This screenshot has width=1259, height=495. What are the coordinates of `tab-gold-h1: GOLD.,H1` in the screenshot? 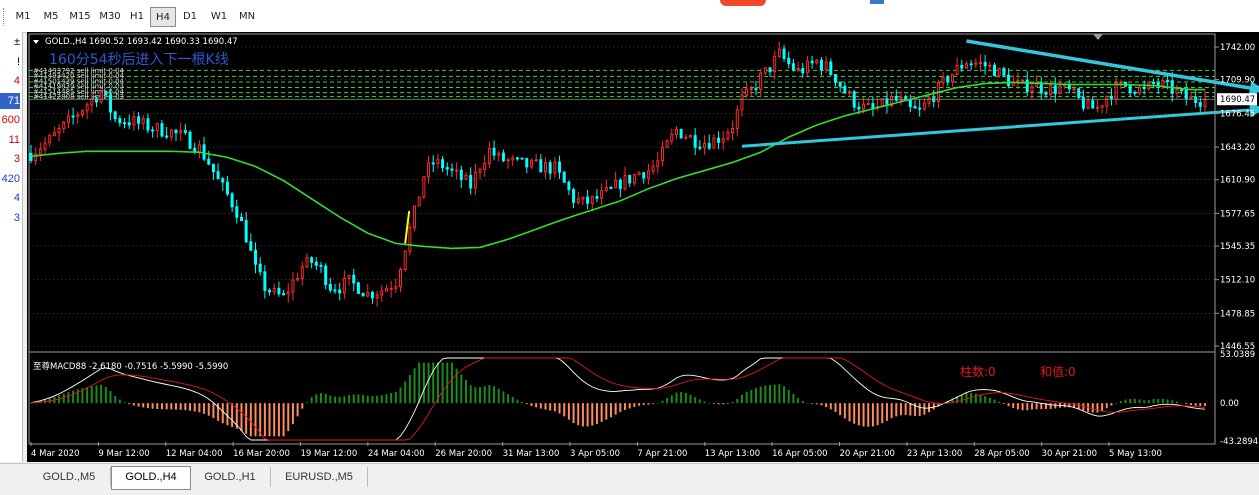 It's located at (230, 477).